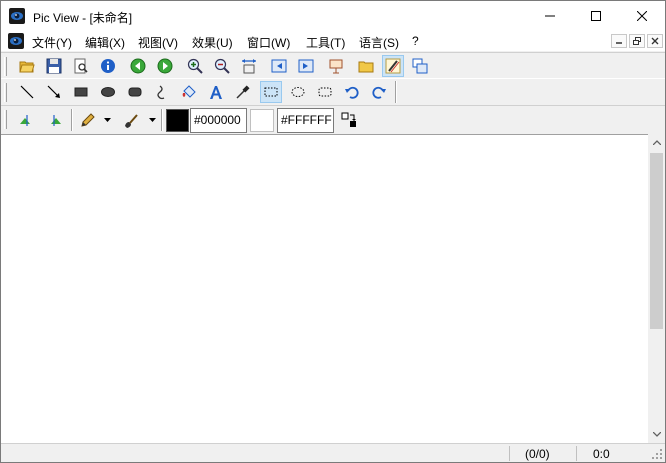 The image size is (666, 463). What do you see at coordinates (108, 66) in the screenshot?
I see `info-icon` at bounding box center [108, 66].